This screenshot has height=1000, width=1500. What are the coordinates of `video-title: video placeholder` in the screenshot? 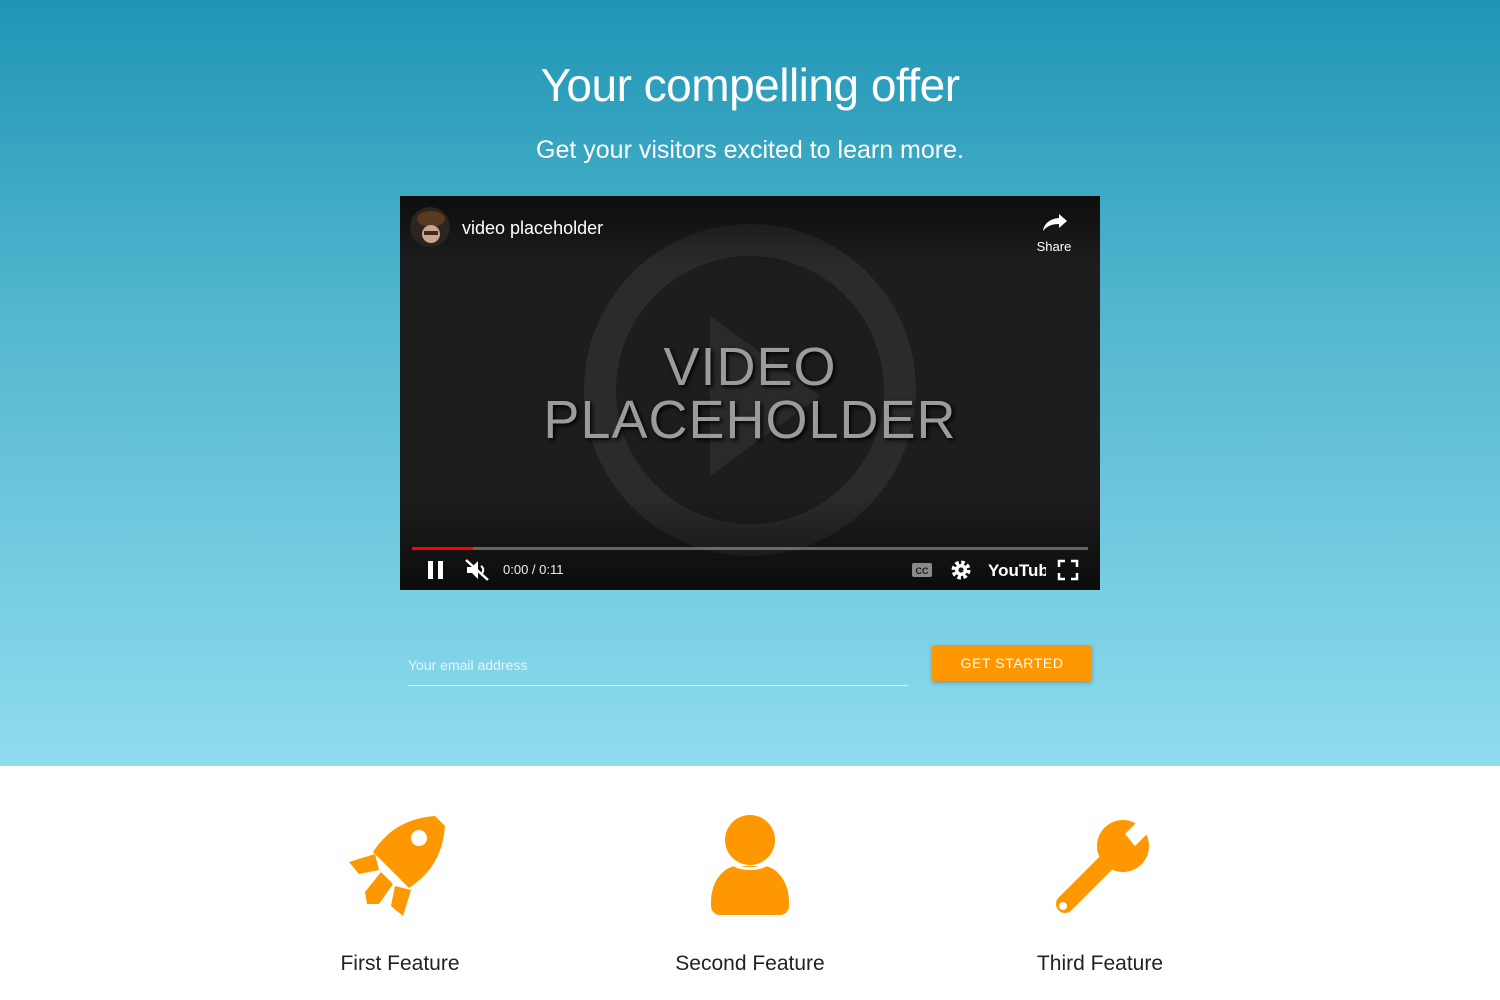 It's located at (532, 228).